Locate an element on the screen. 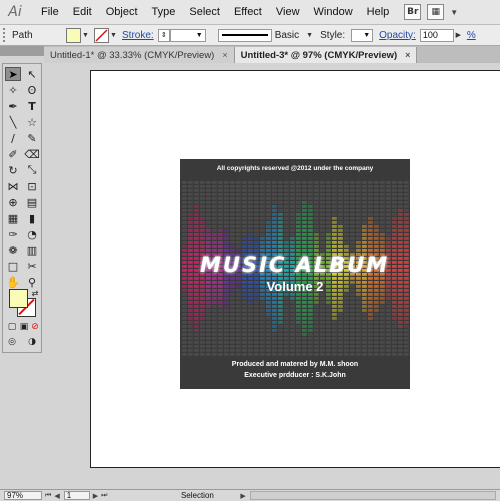 Image resolution: width=500 pixels, height=501 pixels. type-tool-icon: T is located at coordinates (32, 106).